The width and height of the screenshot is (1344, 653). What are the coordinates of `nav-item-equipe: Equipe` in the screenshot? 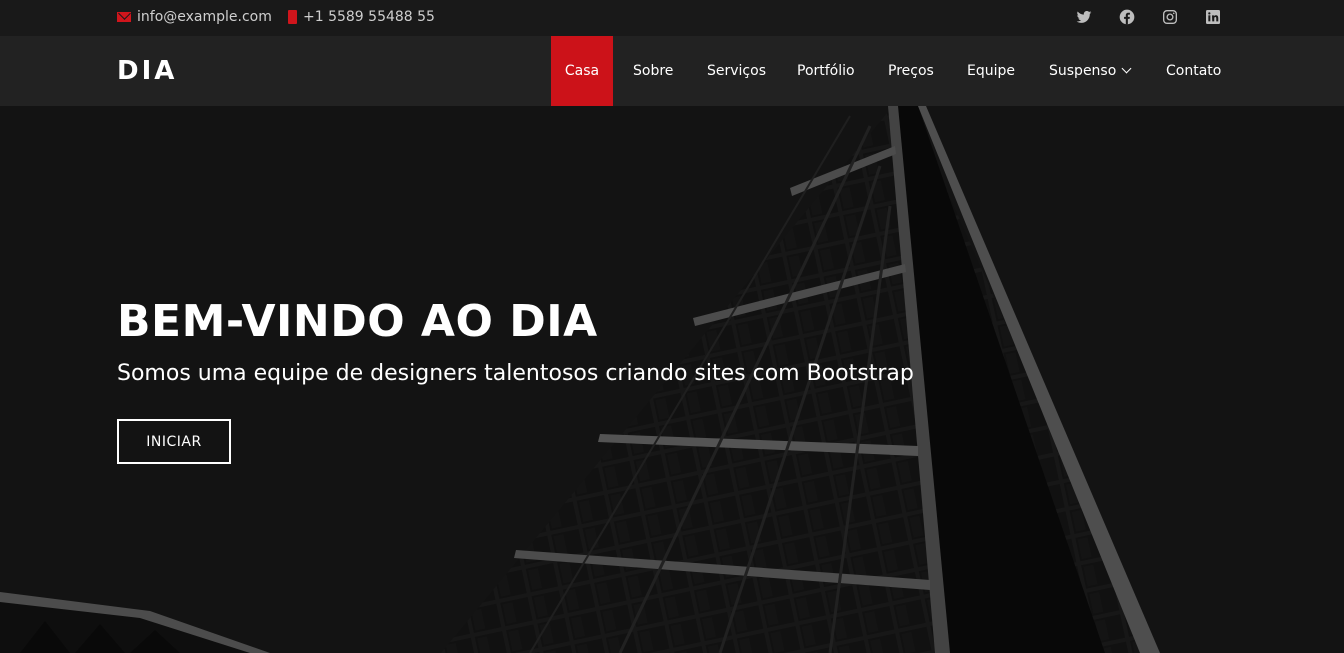 It's located at (991, 71).